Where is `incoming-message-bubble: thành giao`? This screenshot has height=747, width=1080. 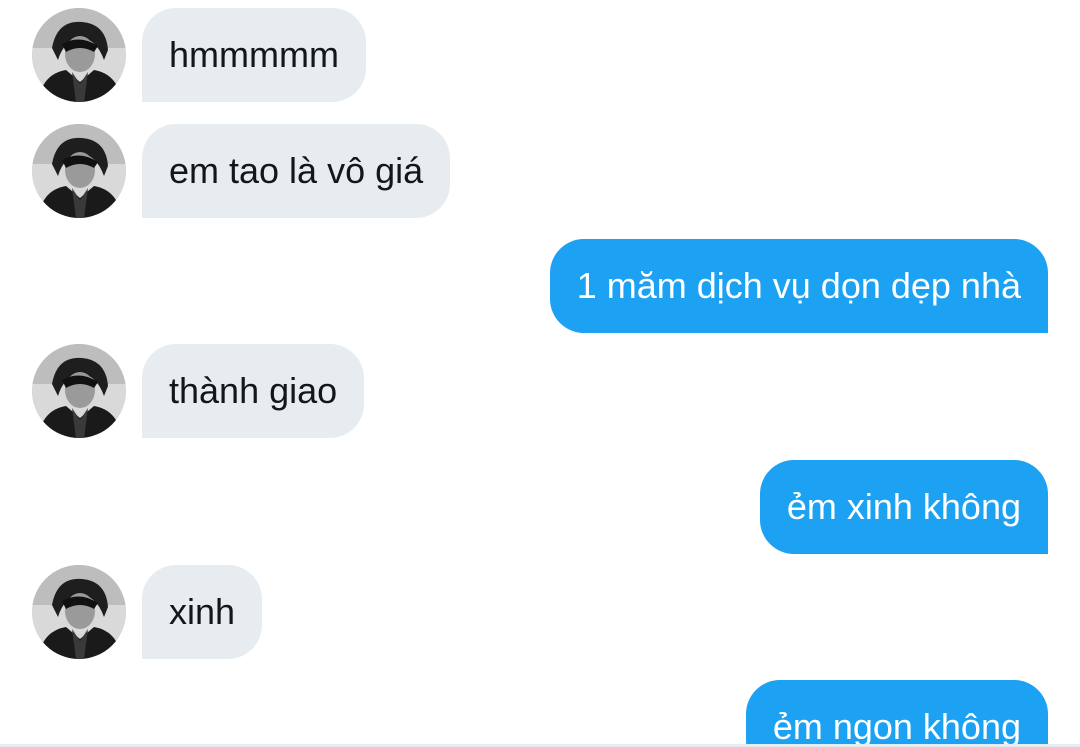
incoming-message-bubble: thành giao is located at coordinates (253, 391).